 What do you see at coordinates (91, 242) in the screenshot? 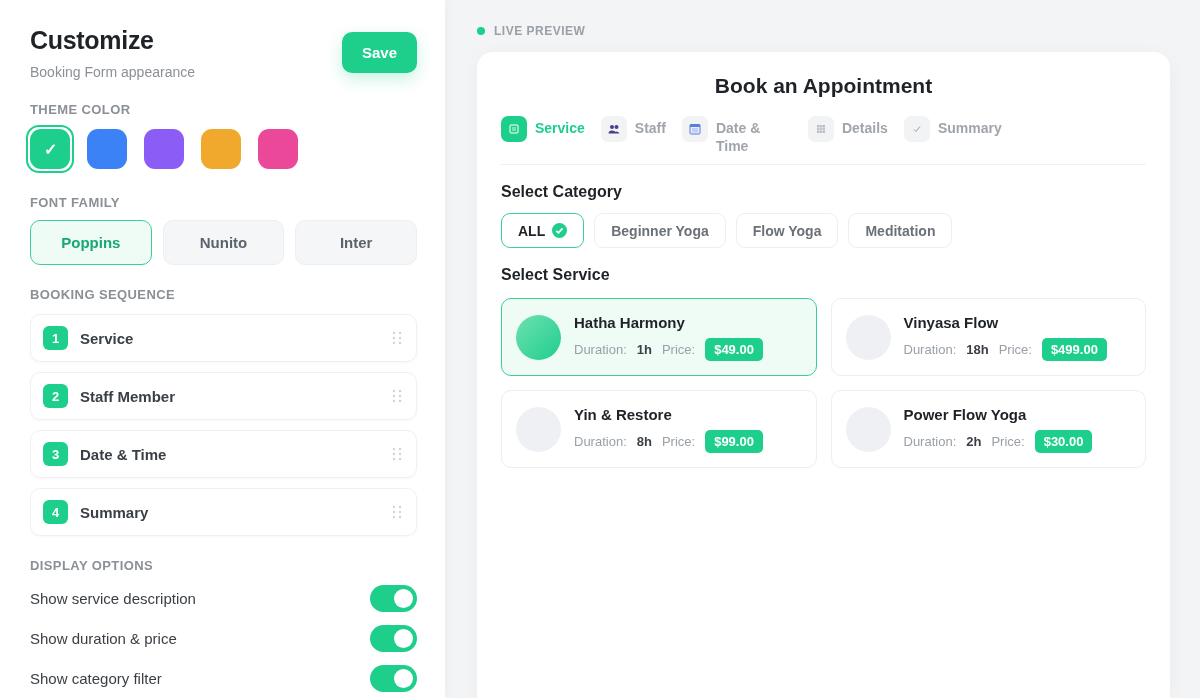
I see `font-option: Poppins` at bounding box center [91, 242].